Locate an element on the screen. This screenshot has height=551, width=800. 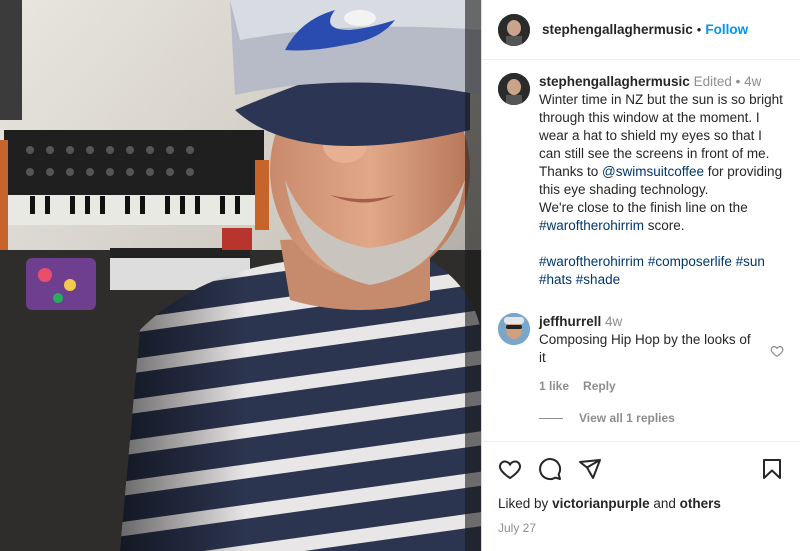
view-replies: View all 1 replies is located at coordinates (661, 418).